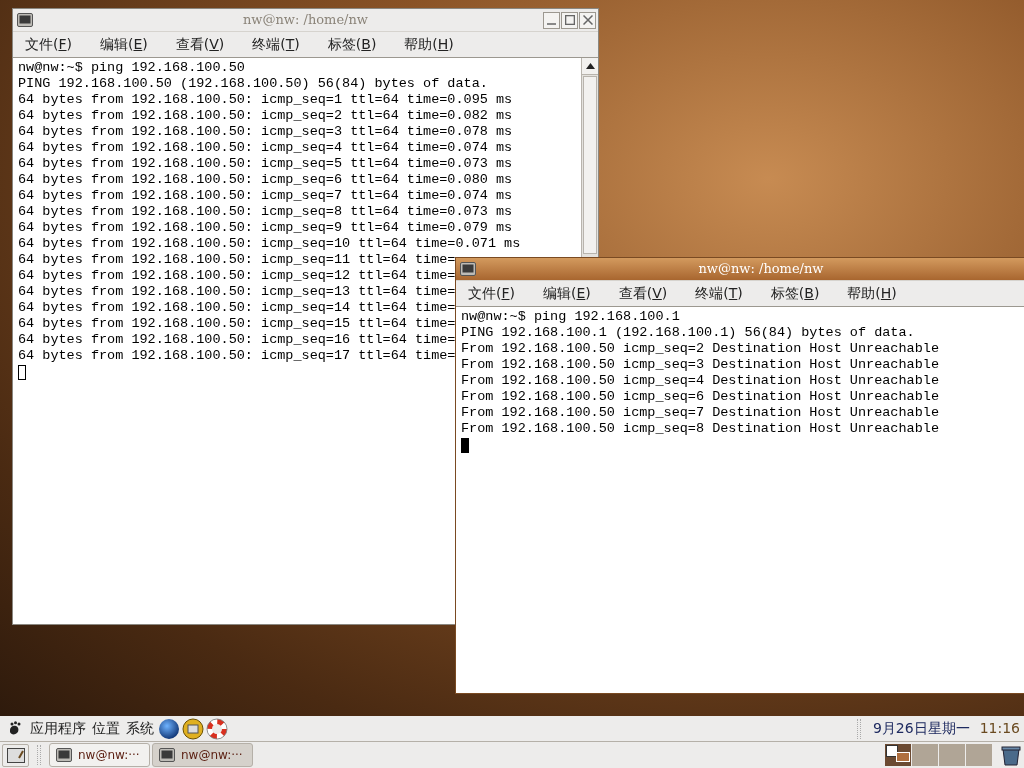 This screenshot has height=768, width=1024. What do you see at coordinates (237, 340) in the screenshot?
I see `terminal-line: 64 bytes from 192.168.100.50: icmp_seq=16 ttl=64 time=` at bounding box center [237, 340].